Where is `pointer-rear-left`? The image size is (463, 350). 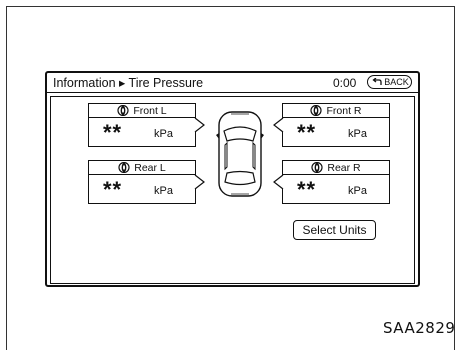 pointer-rear-left is located at coordinates (199, 182).